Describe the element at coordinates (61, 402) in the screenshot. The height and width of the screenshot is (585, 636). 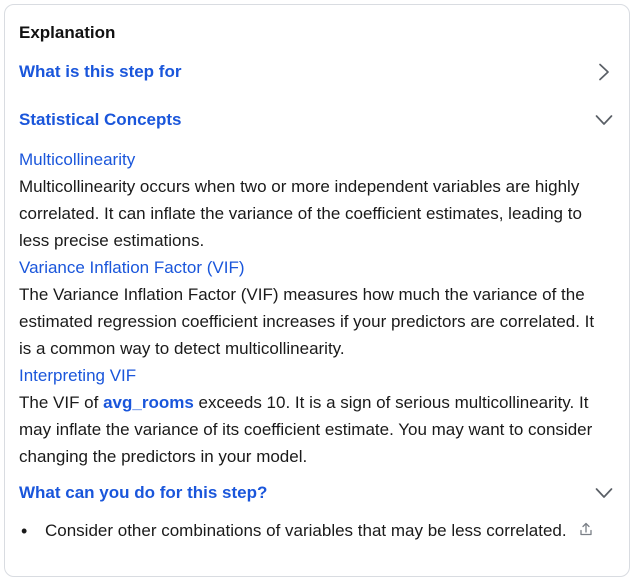
I see `text-segment: The VIF of` at that location.